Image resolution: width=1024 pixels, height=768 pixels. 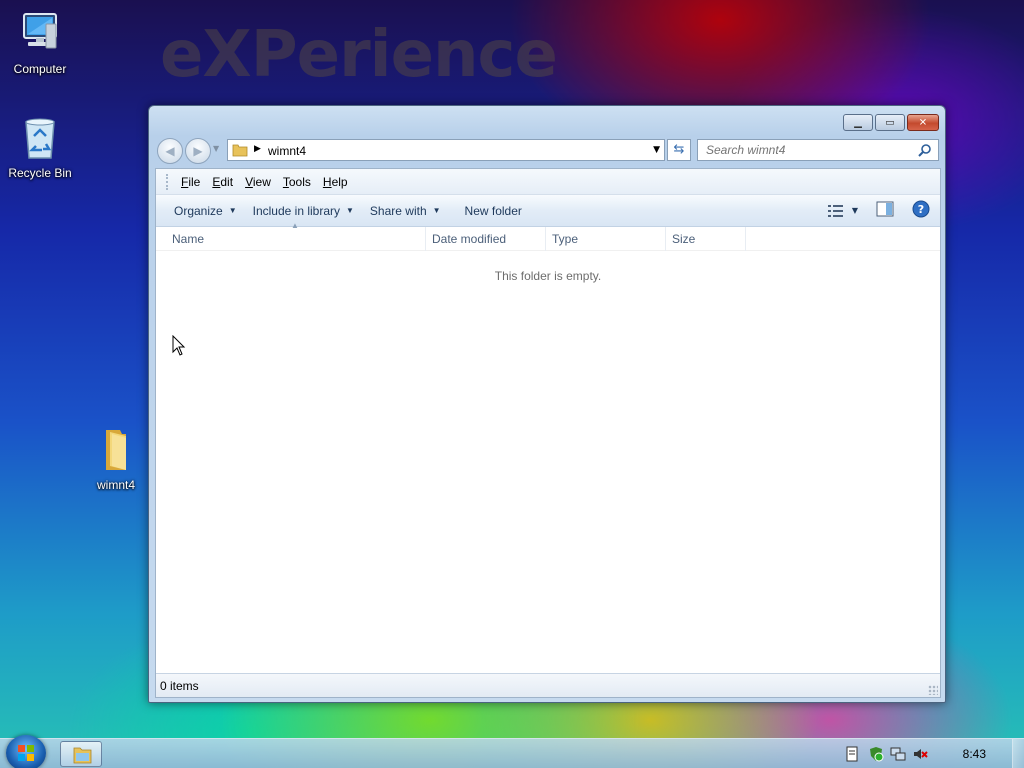 I want to click on close-icon: ✕, so click(x=923, y=122).